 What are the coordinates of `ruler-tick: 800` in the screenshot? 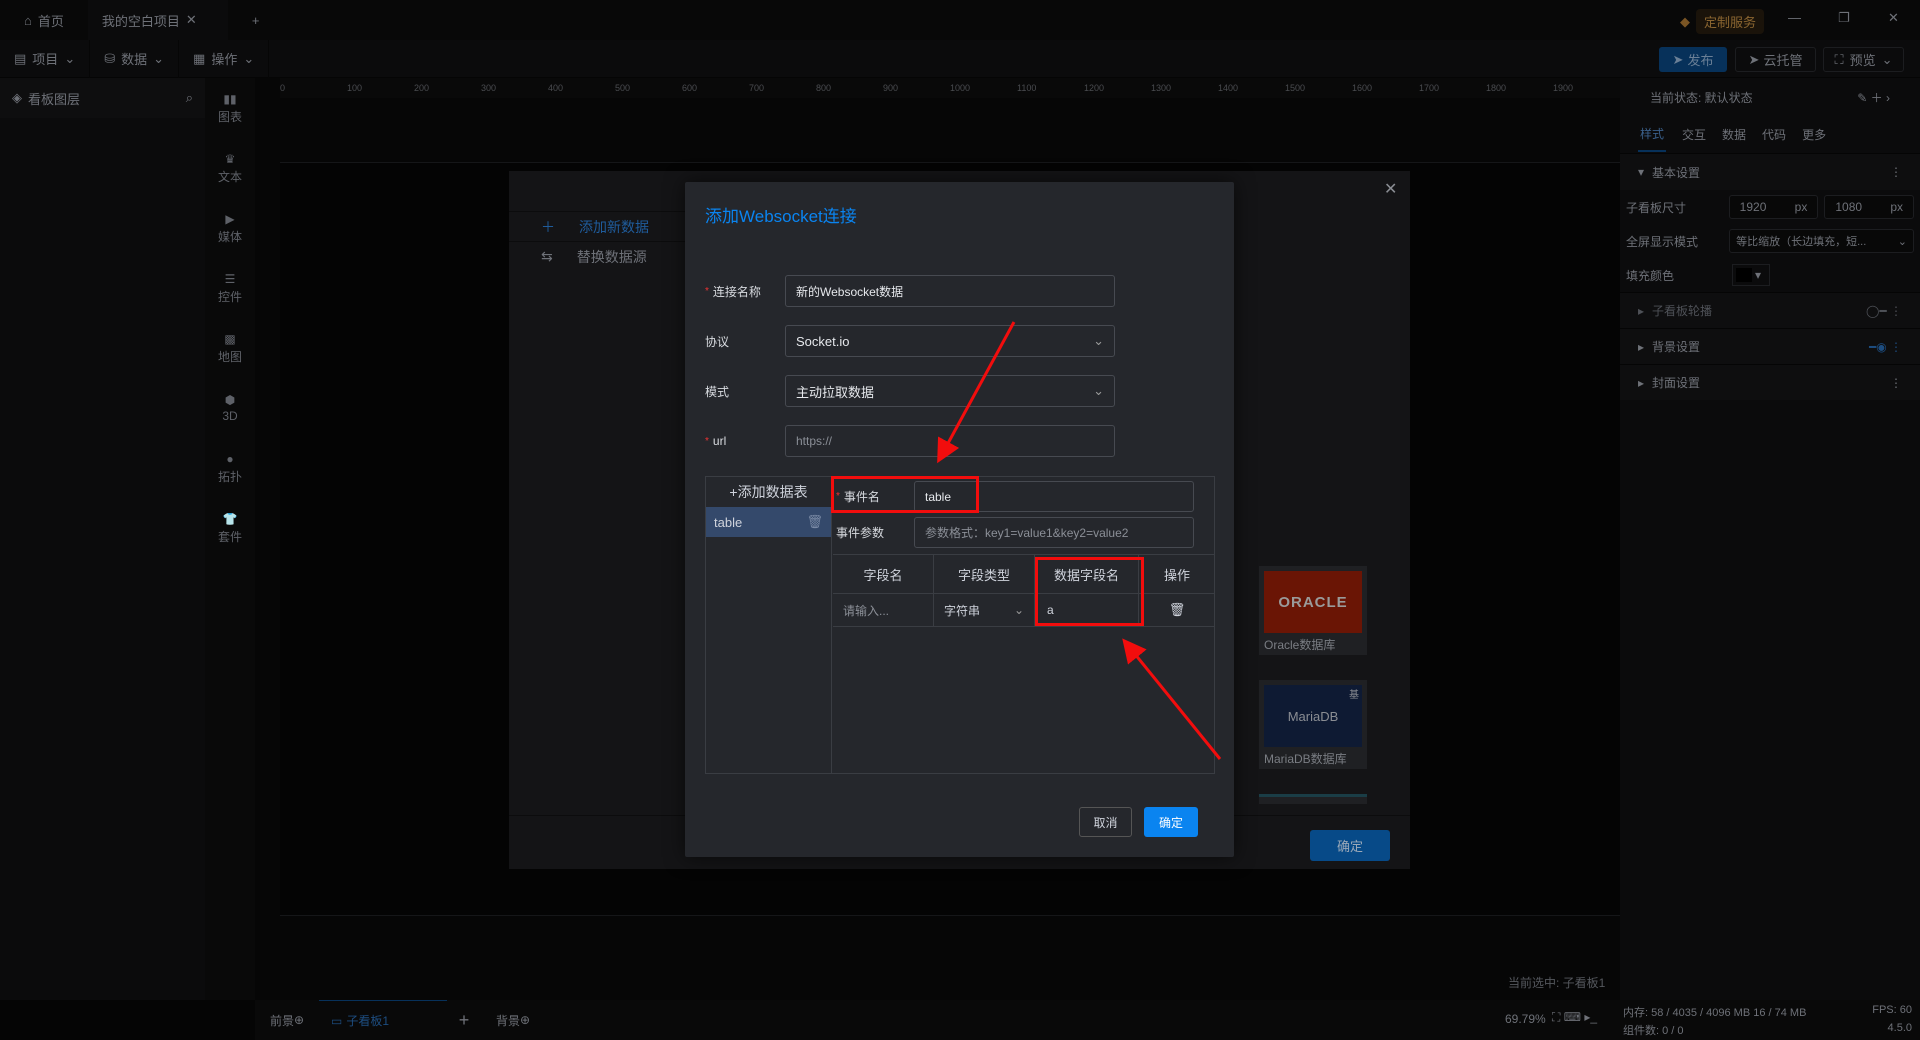 It's located at (824, 88).